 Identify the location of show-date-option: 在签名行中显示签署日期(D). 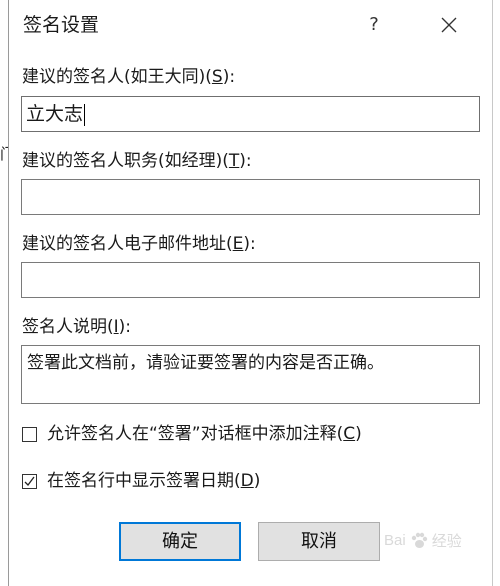
(141, 481).